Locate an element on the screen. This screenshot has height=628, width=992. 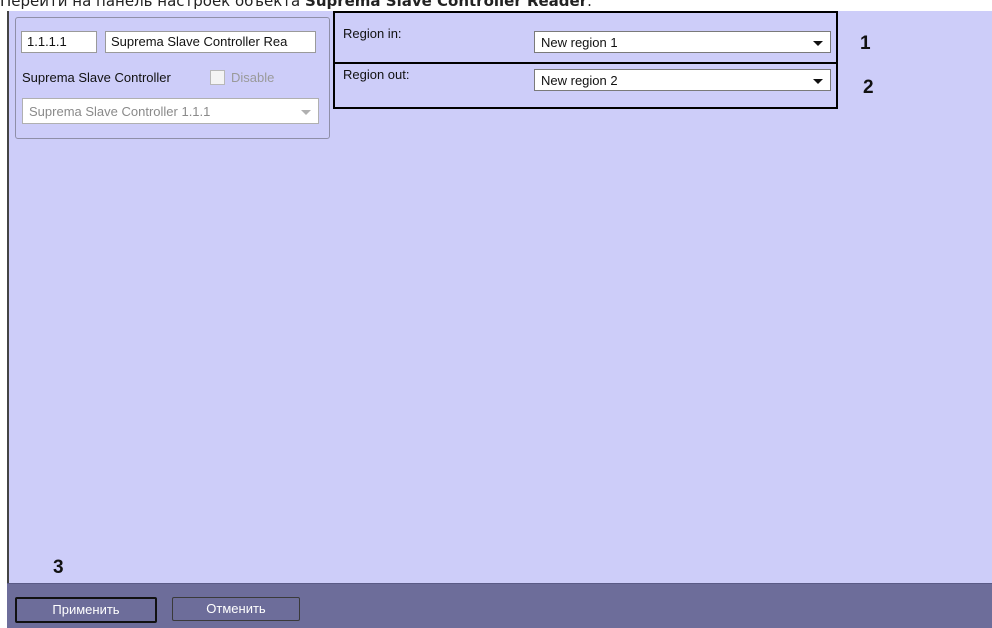
object-name-field: Suprema Slave Controller Rea is located at coordinates (210, 42).